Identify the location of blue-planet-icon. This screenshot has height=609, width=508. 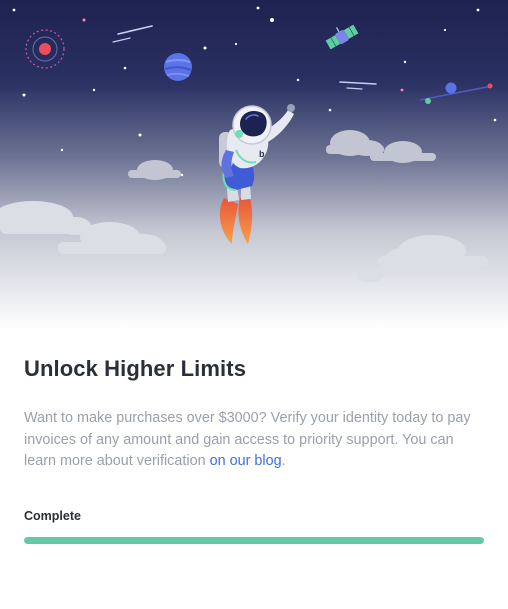
(178, 67).